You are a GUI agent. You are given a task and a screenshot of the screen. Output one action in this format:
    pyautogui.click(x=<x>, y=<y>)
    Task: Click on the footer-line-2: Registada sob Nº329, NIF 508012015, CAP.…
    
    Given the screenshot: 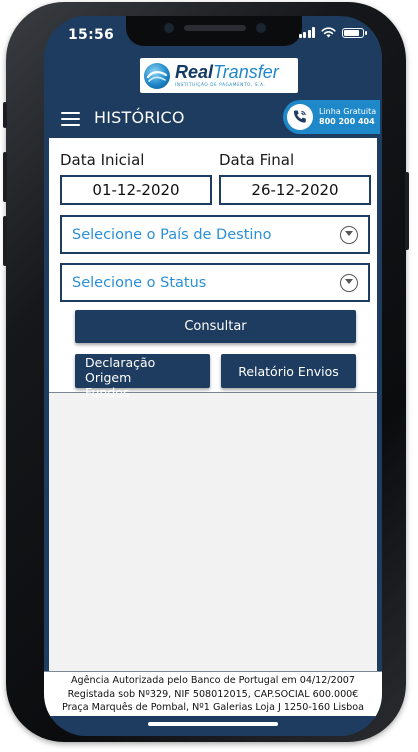 What is the action you would take?
    pyautogui.click(x=213, y=694)
    